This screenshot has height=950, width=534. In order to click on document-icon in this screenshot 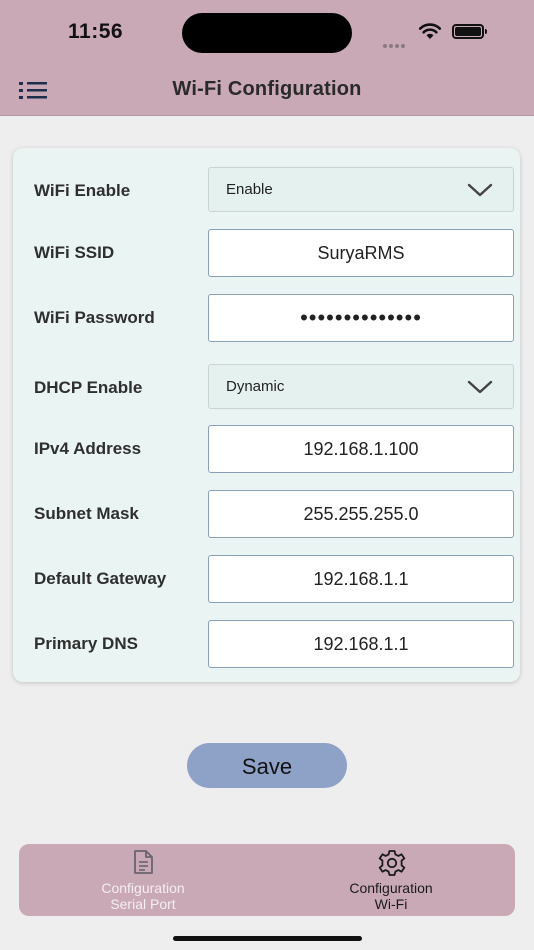, I will do `click(143, 862)`.